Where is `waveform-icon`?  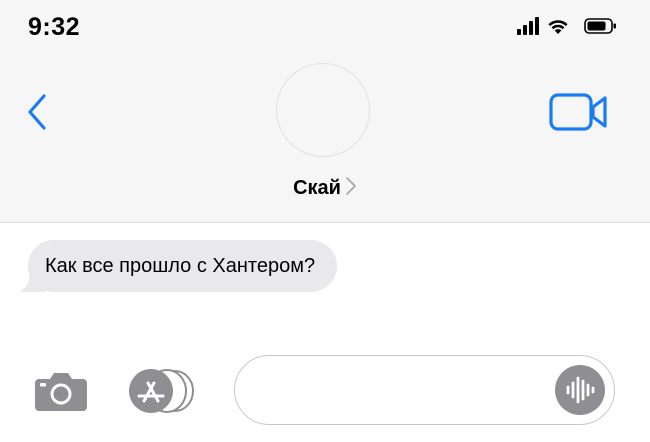
waveform-icon is located at coordinates (580, 390).